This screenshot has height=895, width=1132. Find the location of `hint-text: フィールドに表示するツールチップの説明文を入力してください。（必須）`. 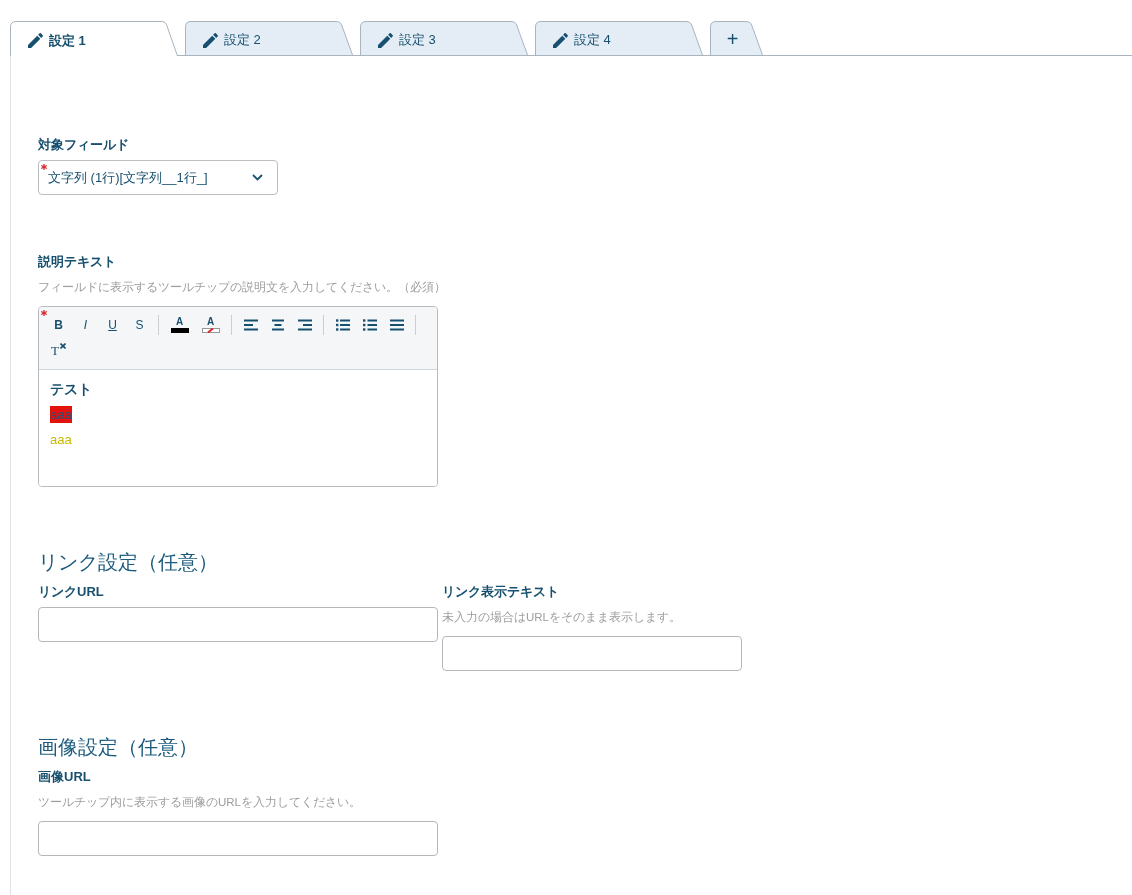

hint-text: フィールドに表示するツールチップの説明文を入力してください。（必須） is located at coordinates (242, 287).